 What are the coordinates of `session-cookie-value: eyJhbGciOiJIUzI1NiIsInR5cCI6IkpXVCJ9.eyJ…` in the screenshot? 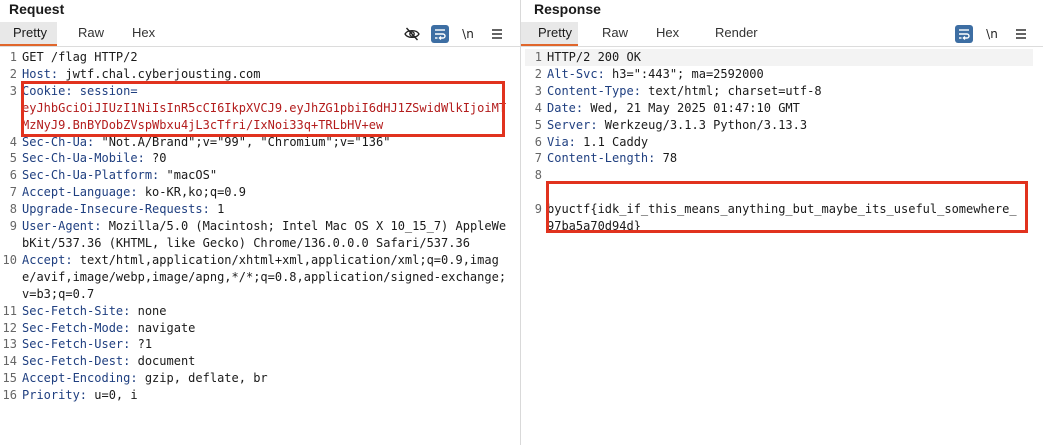 It's located at (264, 116).